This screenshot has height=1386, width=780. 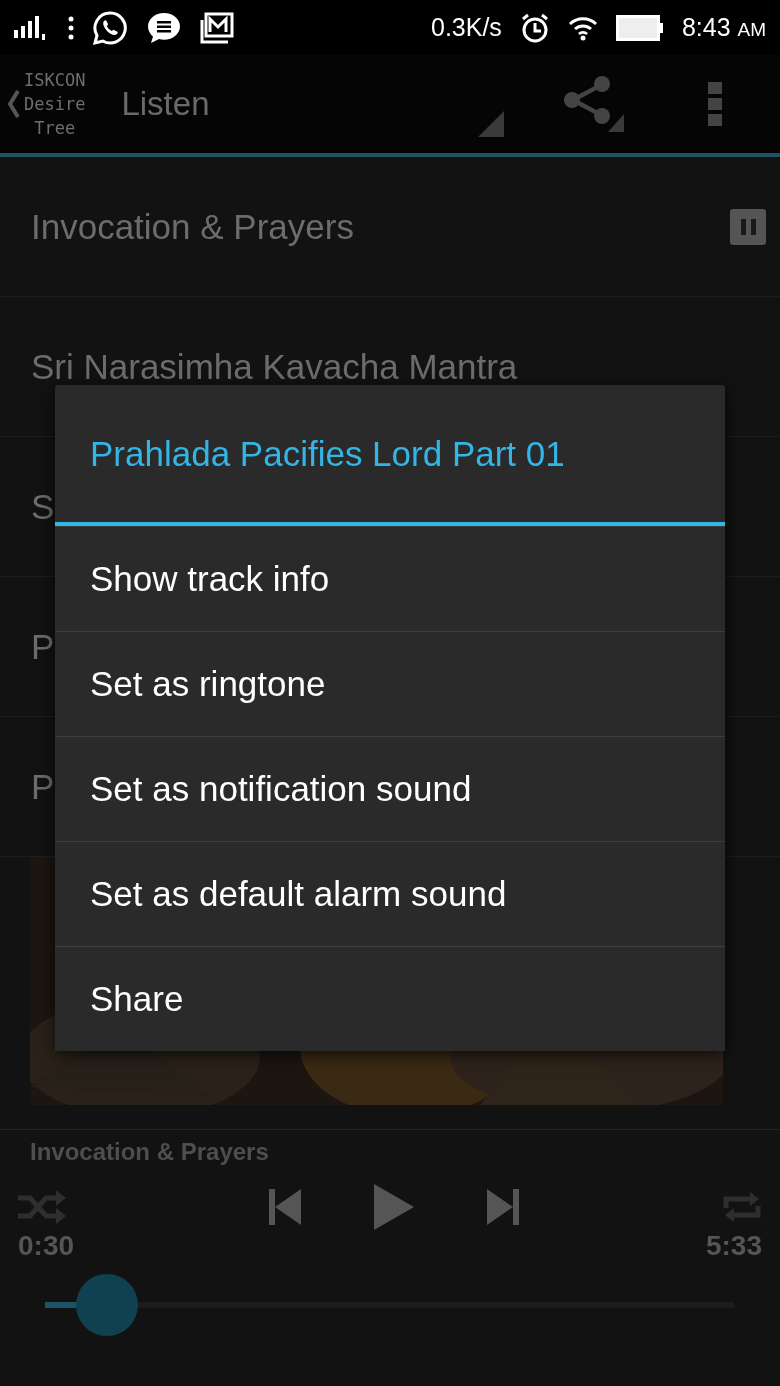 I want to click on track-title: Sri Narasimha Kavacha Mantra, so click(x=274, y=366).